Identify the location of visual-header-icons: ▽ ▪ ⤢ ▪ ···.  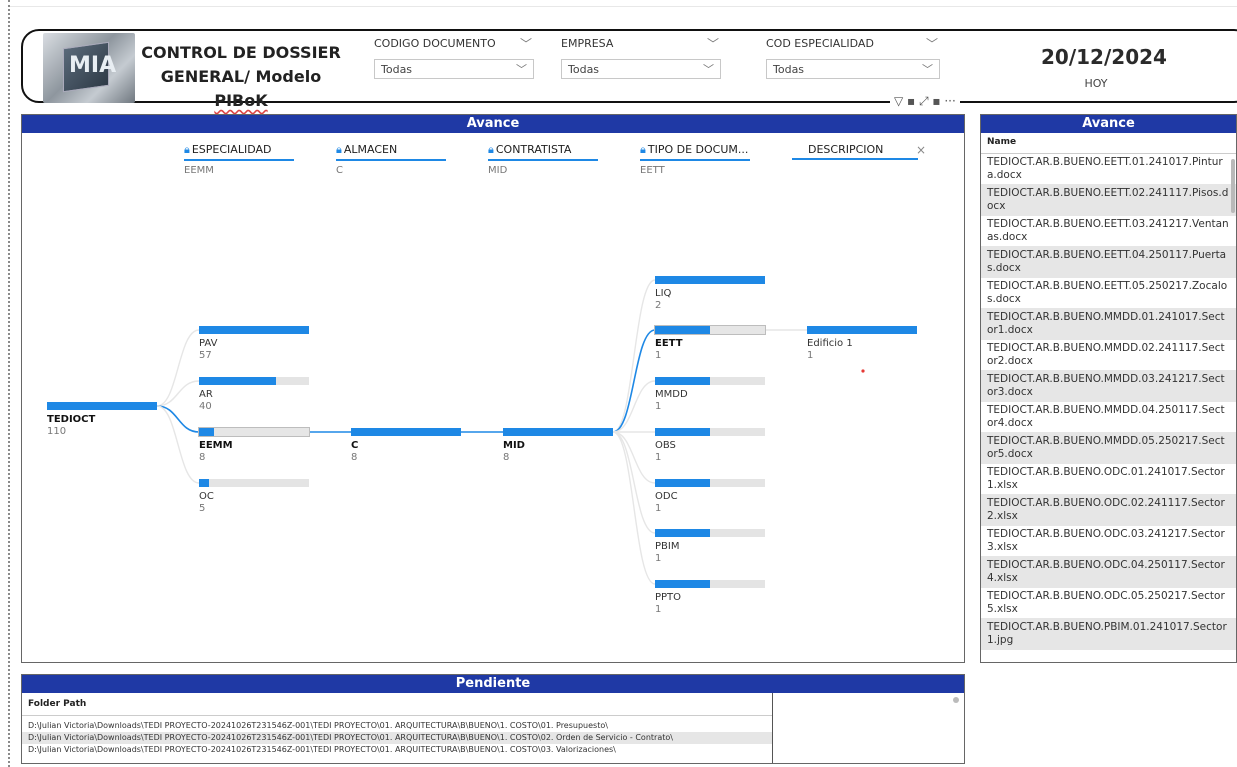
(925, 101).